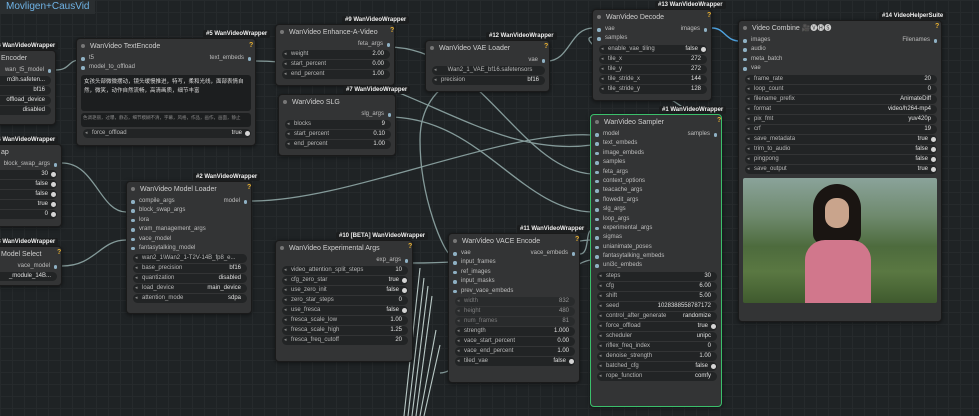 The image size is (979, 416). What do you see at coordinates (190, 289) in the screenshot?
I see `load-device-widget: load_devicemain_device` at bounding box center [190, 289].